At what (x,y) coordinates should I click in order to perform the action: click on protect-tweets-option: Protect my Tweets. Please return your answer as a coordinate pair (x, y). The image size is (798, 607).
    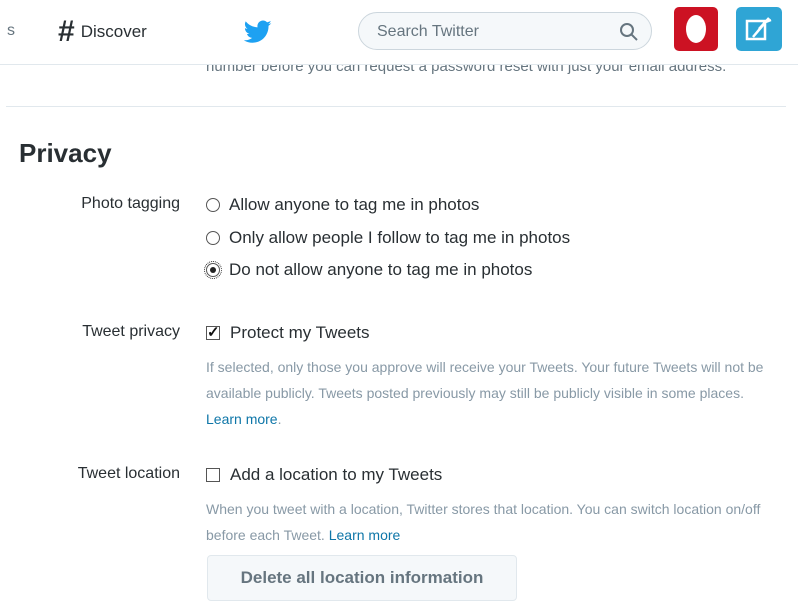
    Looking at the image, I should click on (288, 333).